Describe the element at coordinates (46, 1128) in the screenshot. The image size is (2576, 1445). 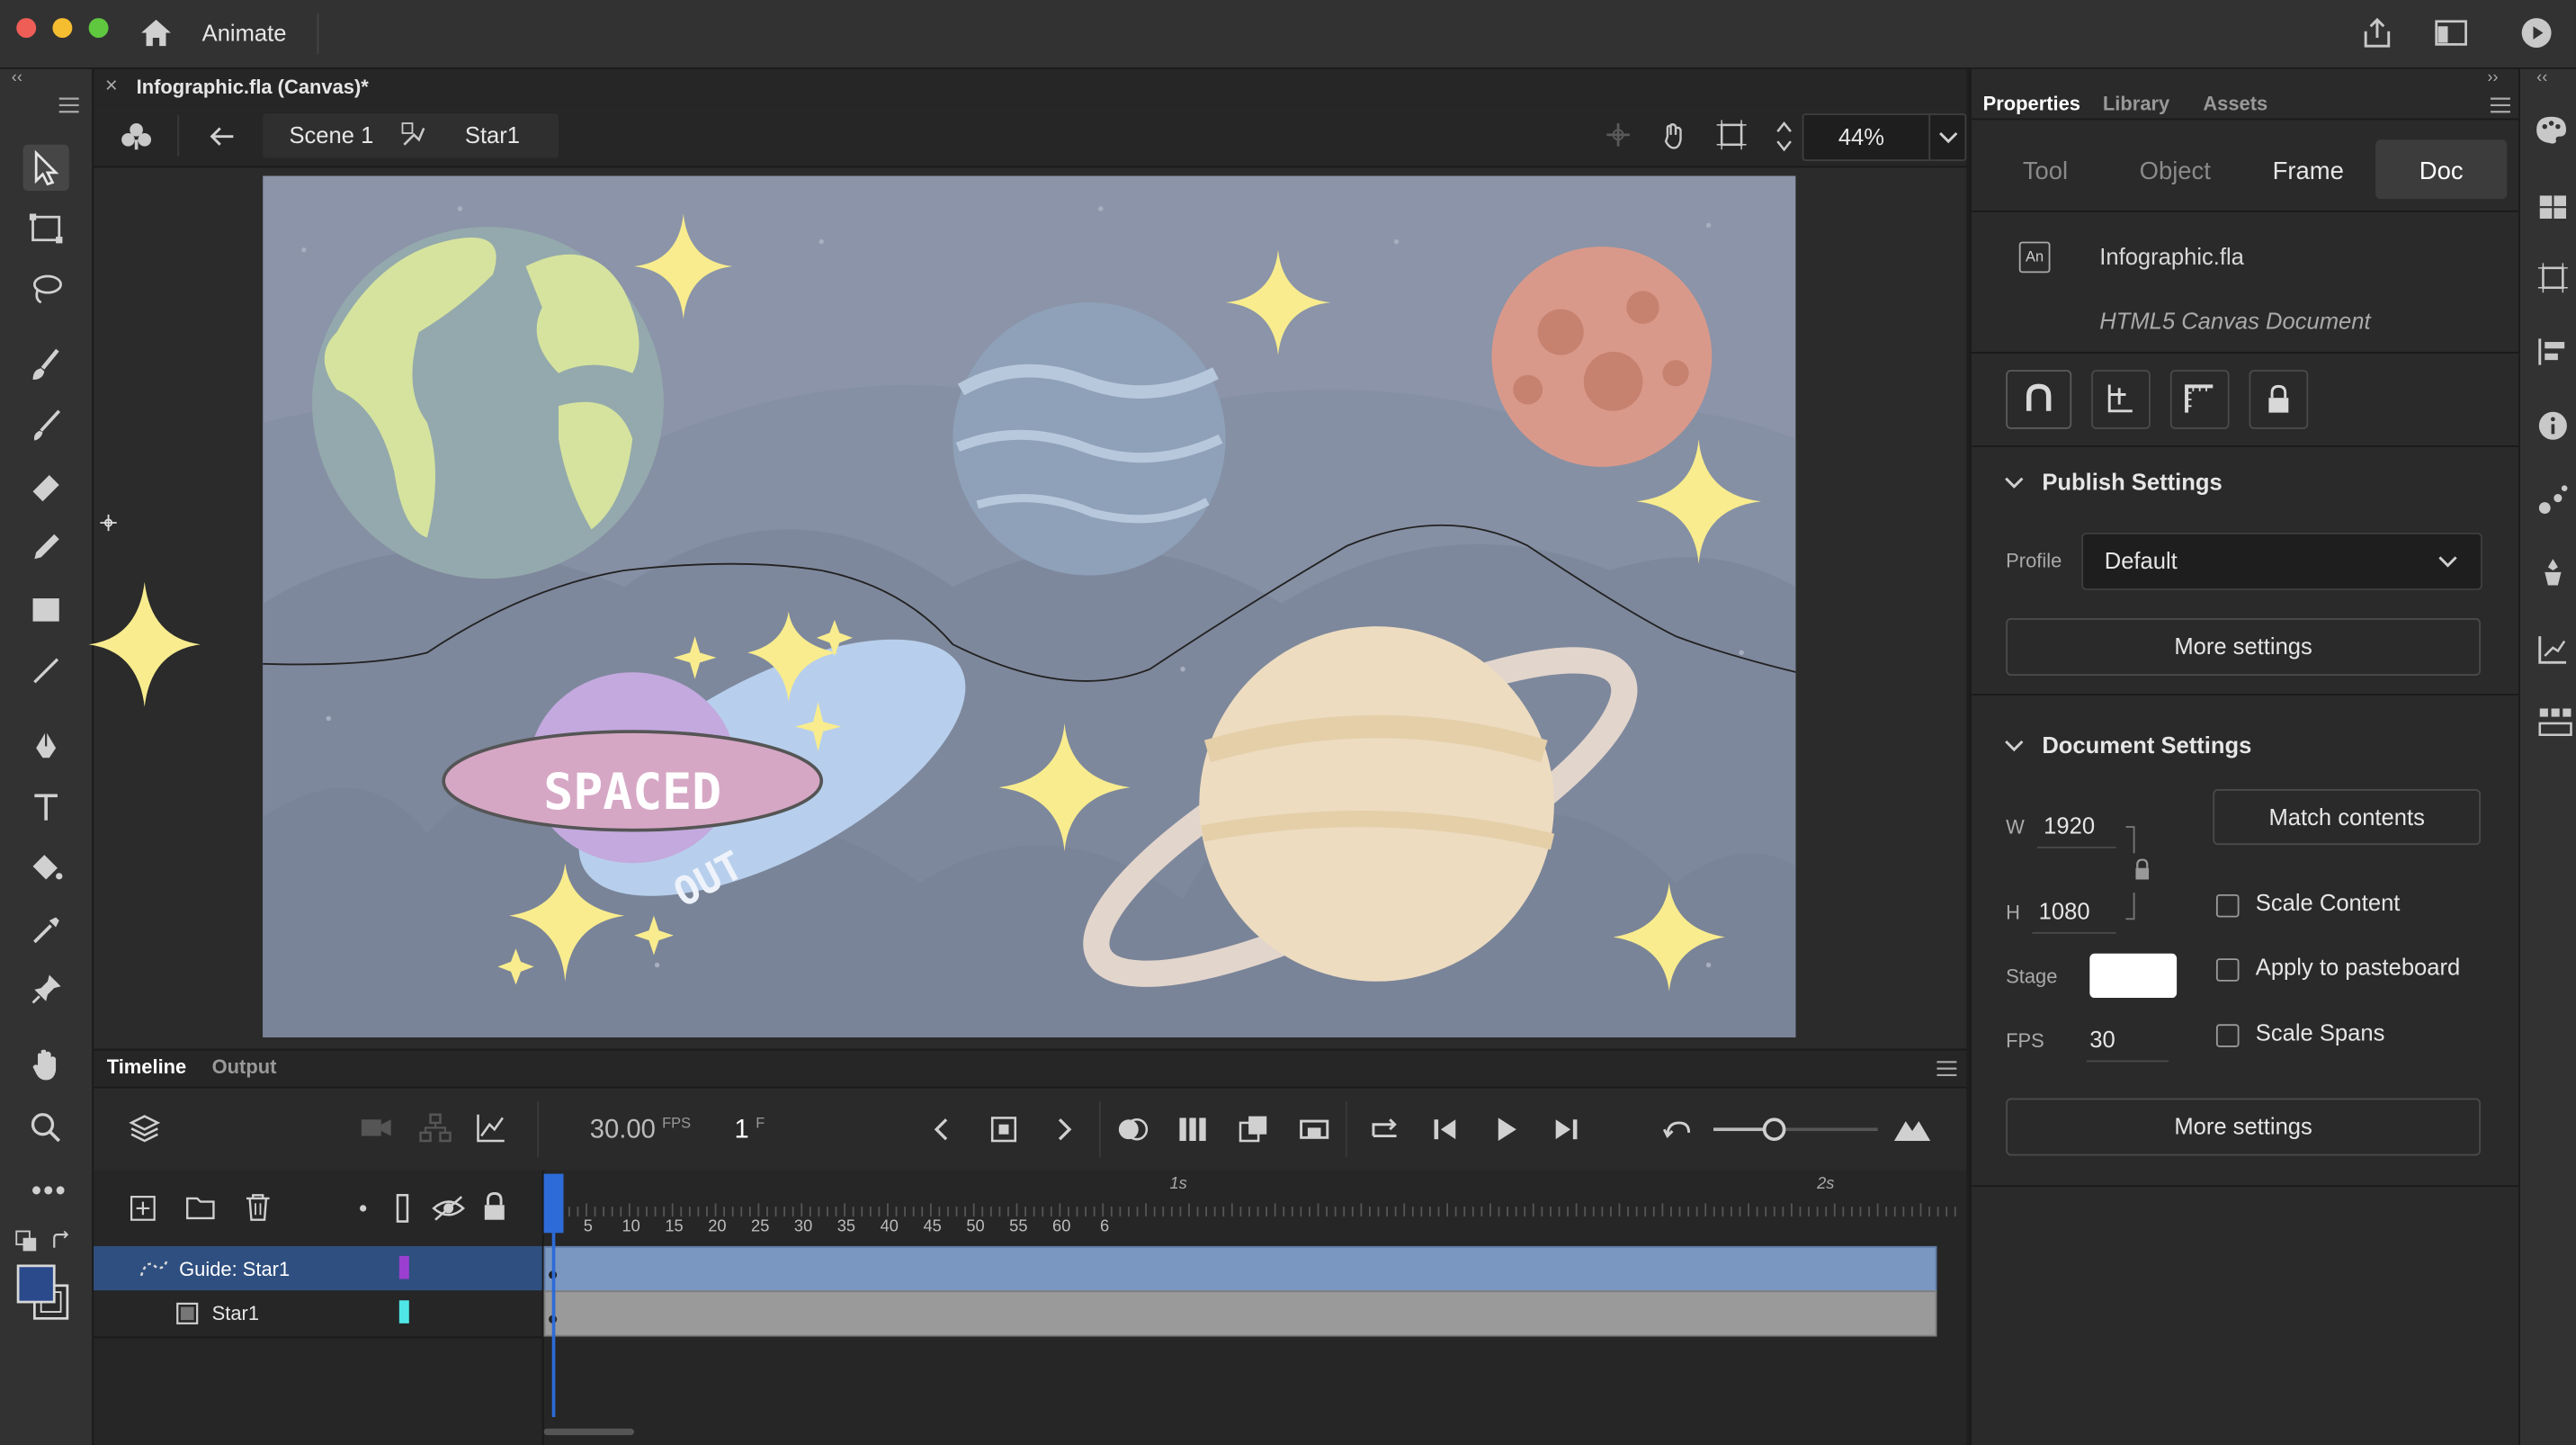
I see `zoom-tool-icon` at that location.